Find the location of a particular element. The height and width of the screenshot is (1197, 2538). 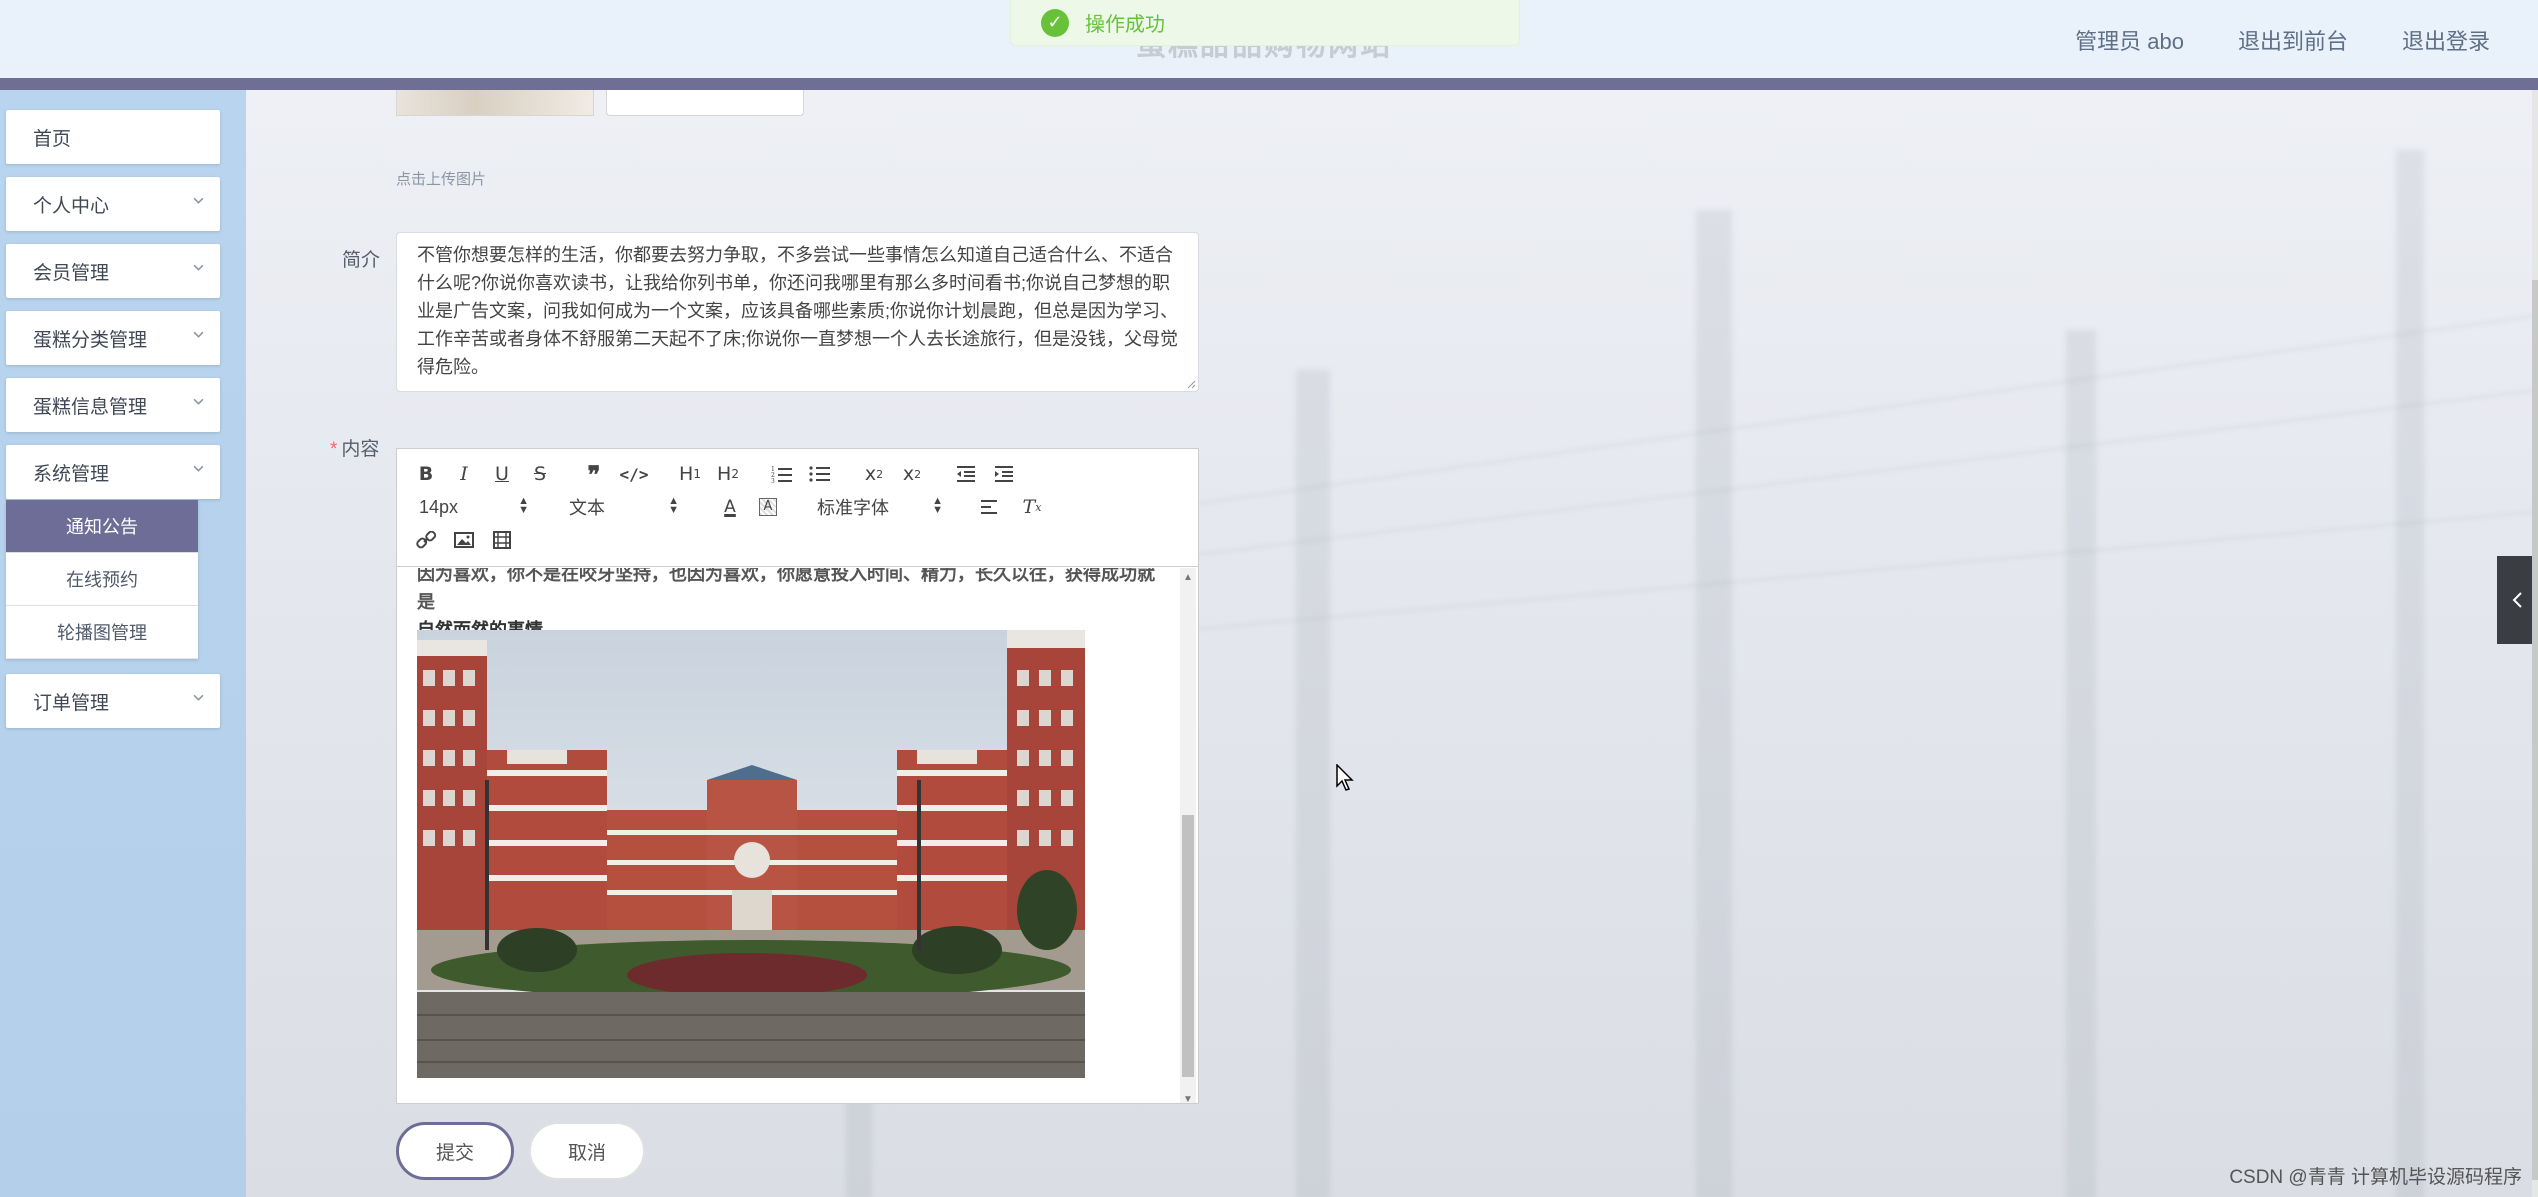

cancel-button: 取消 is located at coordinates (587, 1151).